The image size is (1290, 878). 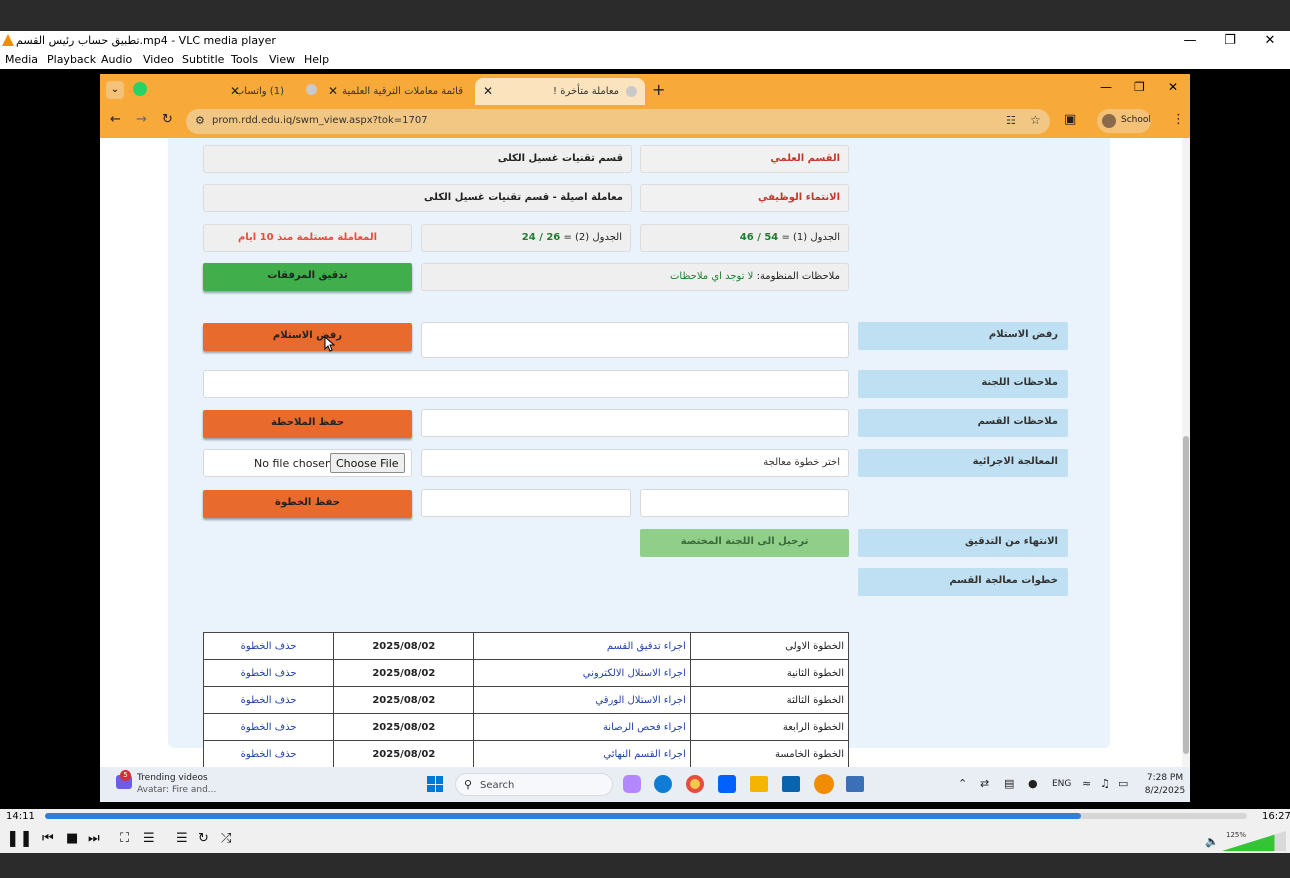 I want to click on menu-help: Help, so click(x=316, y=59).